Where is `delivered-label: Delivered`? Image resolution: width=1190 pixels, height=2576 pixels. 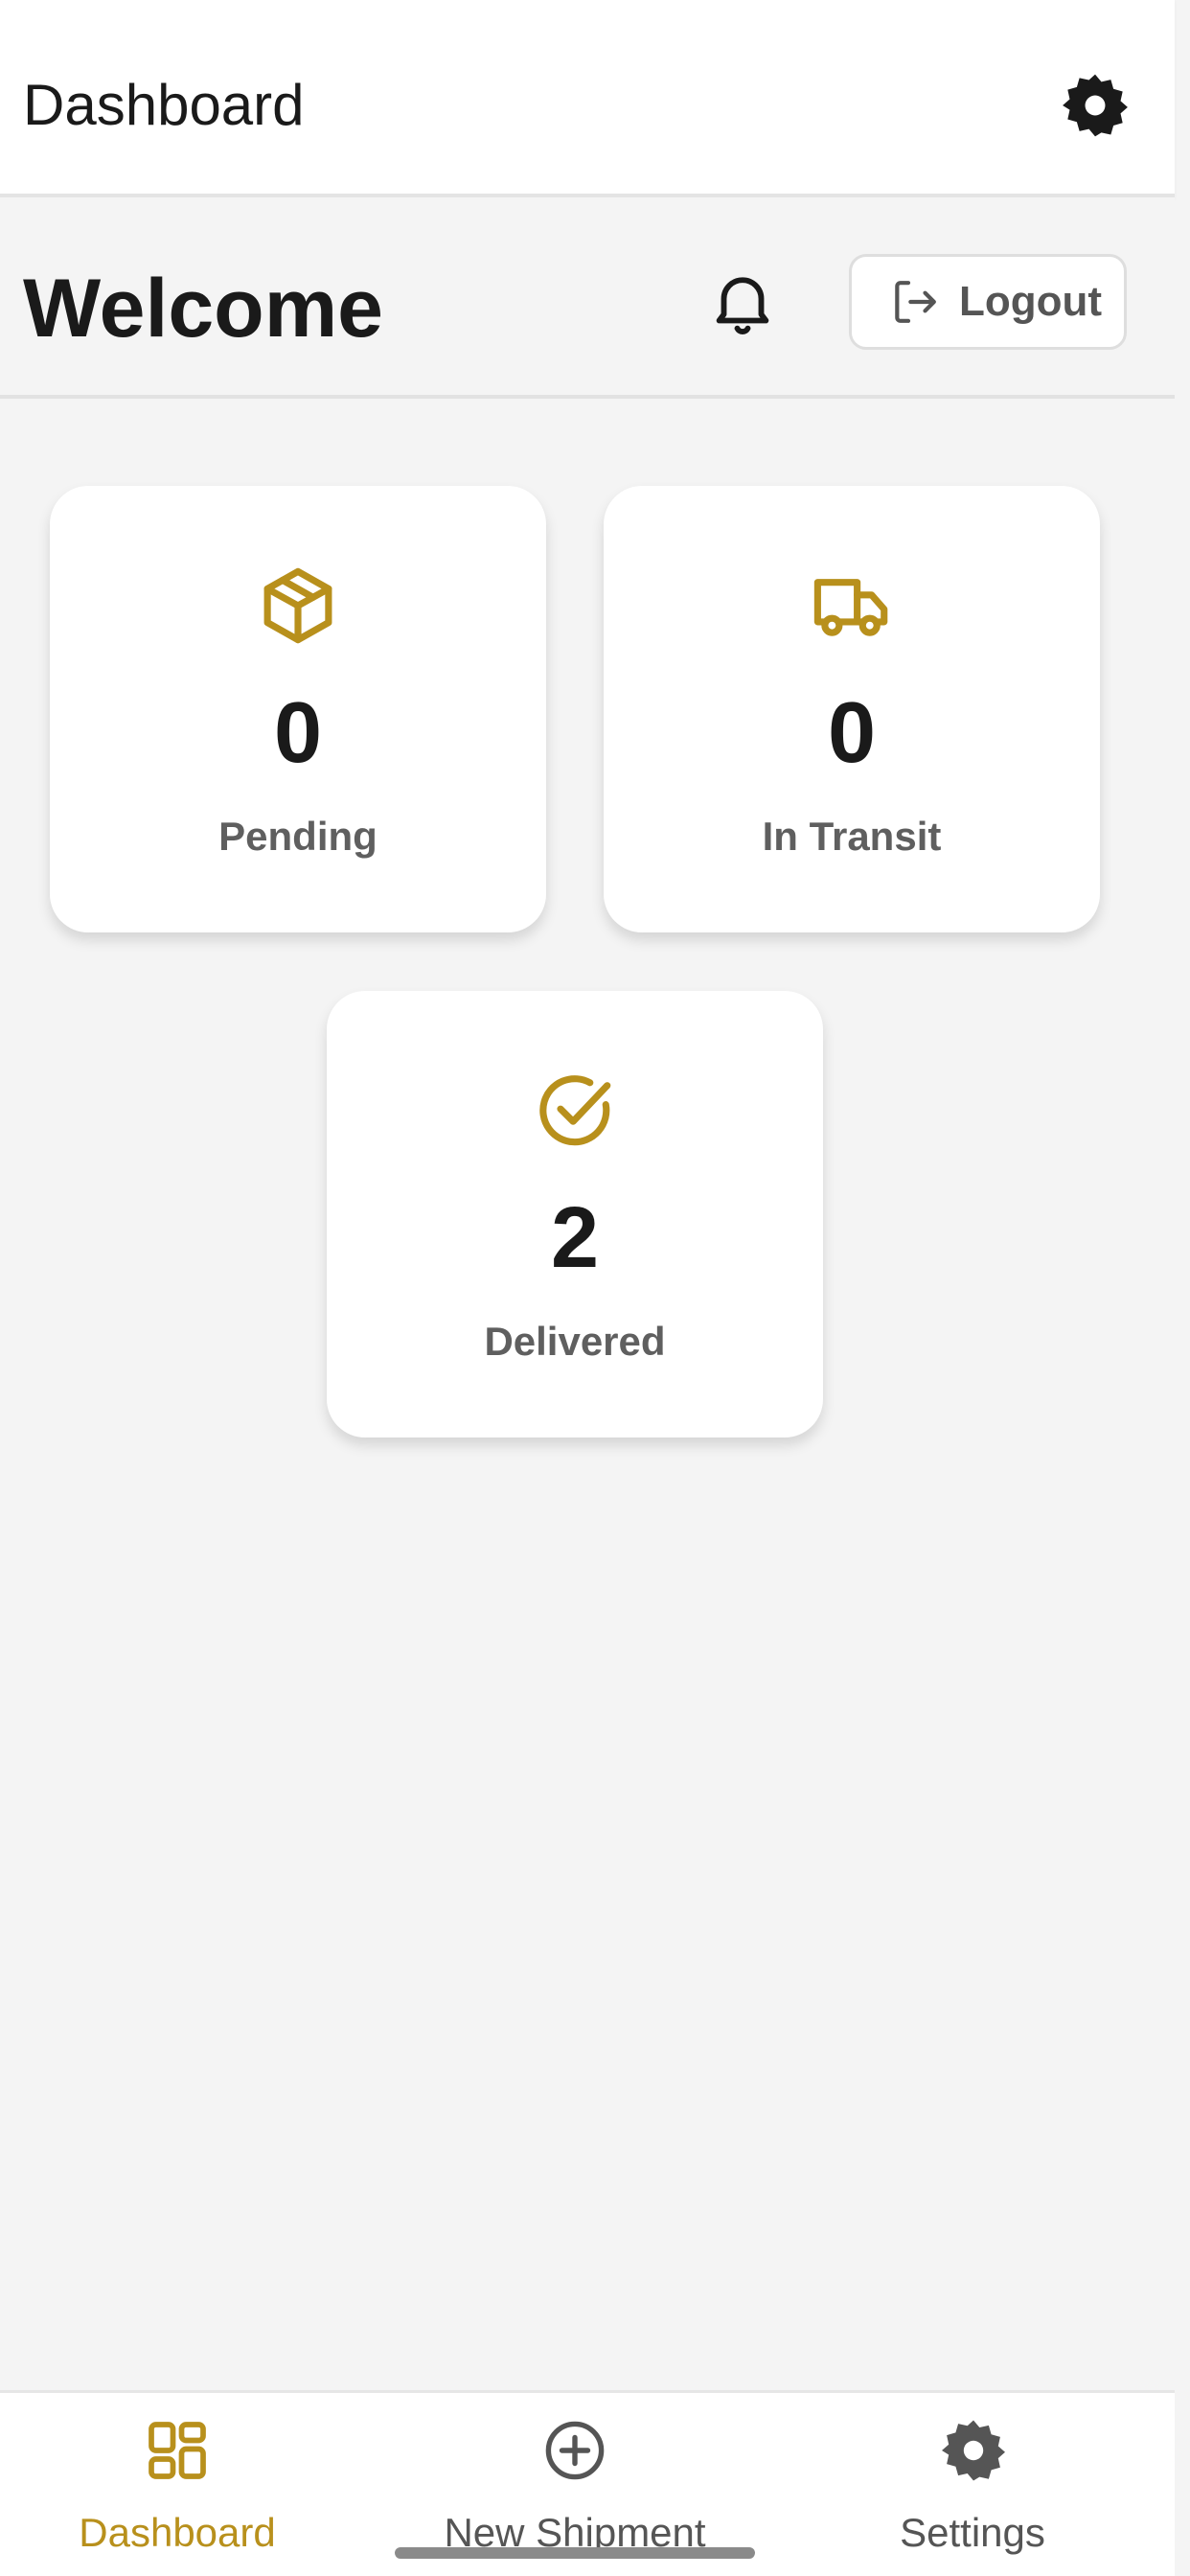 delivered-label: Delivered is located at coordinates (575, 1341).